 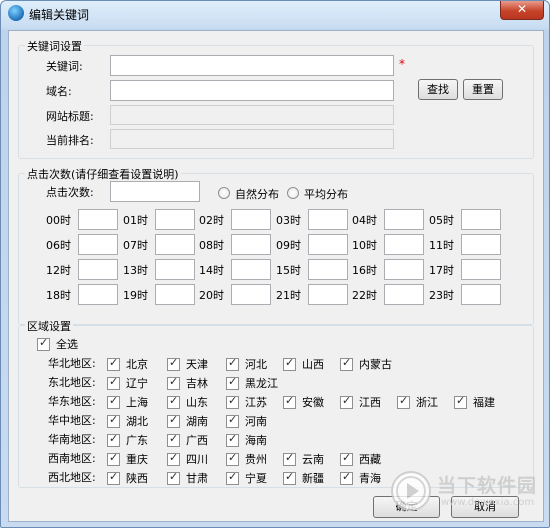 What do you see at coordinates (127, 478) in the screenshot?
I see `province-checkbox-item: 陕西` at bounding box center [127, 478].